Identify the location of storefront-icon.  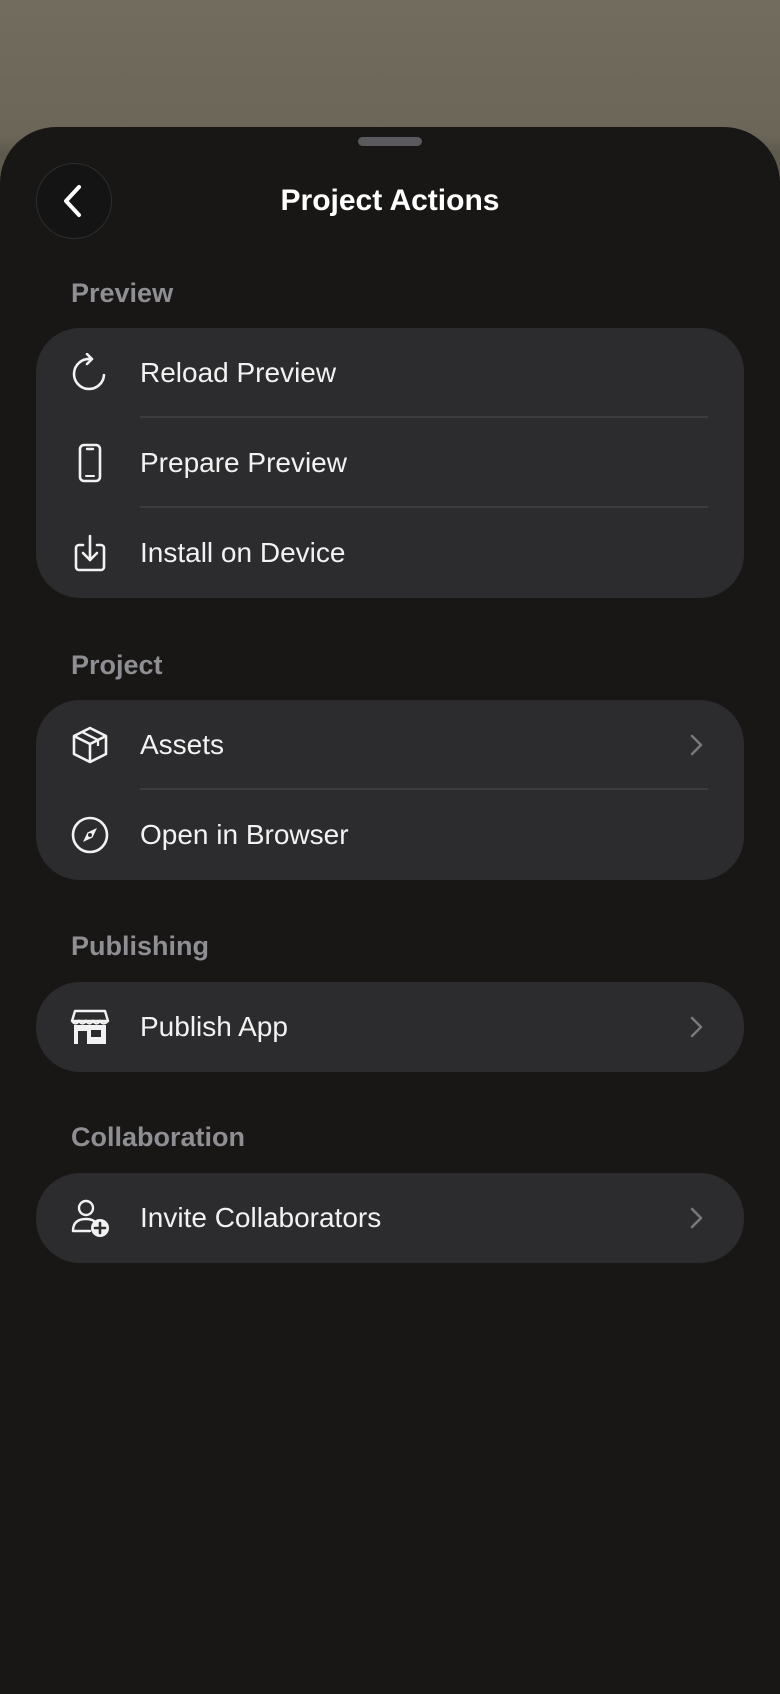
(90, 1027).